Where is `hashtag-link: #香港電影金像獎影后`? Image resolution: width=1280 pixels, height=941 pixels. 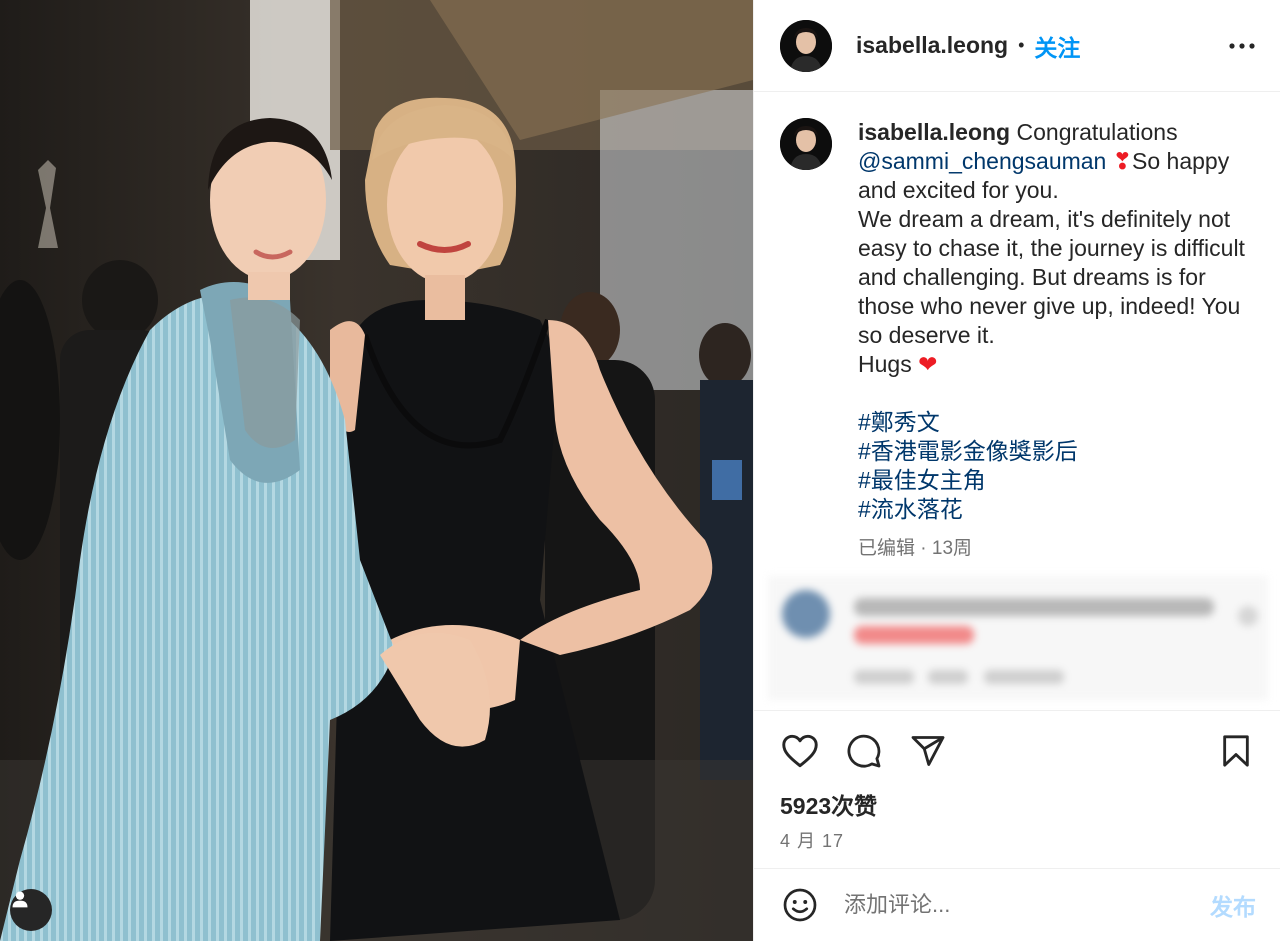 hashtag-link: #香港電影金像獎影后 is located at coordinates (968, 451).